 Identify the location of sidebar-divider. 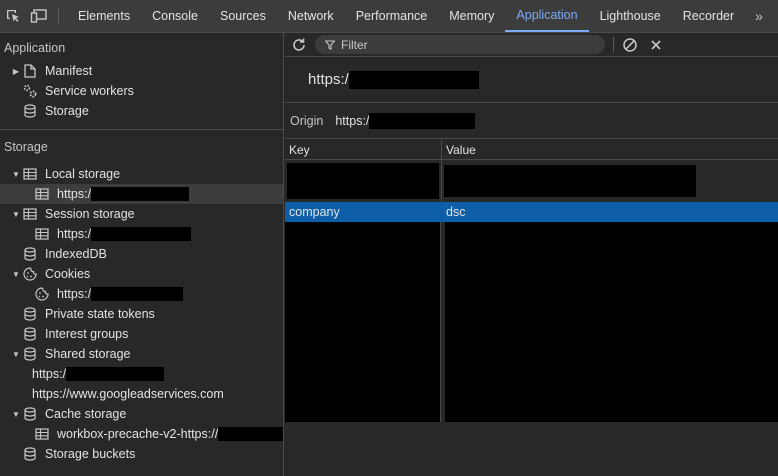
(141, 129).